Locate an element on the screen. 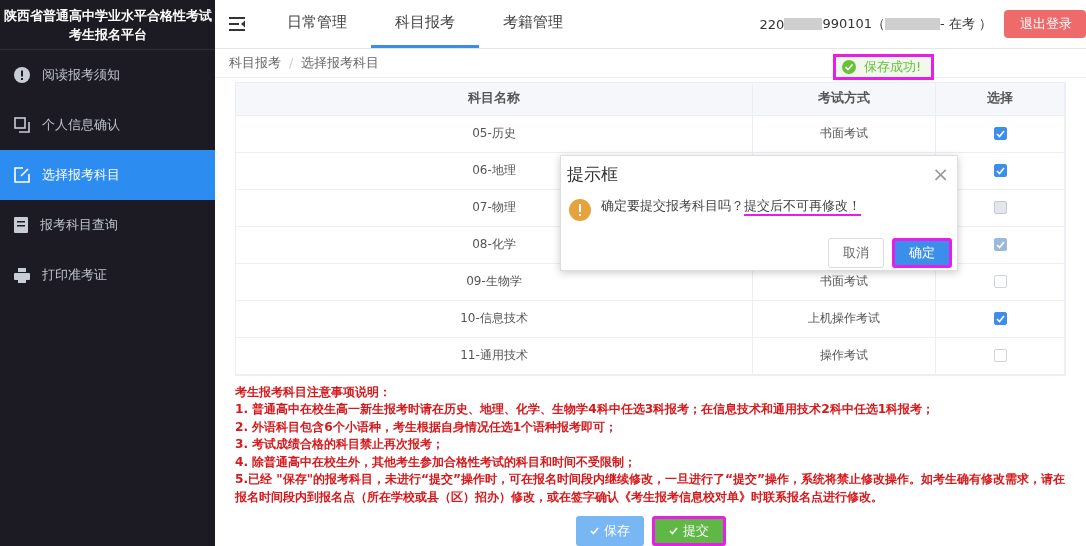 This screenshot has height=546, width=1086. breadcrumb-item: 科目报考 is located at coordinates (255, 62).